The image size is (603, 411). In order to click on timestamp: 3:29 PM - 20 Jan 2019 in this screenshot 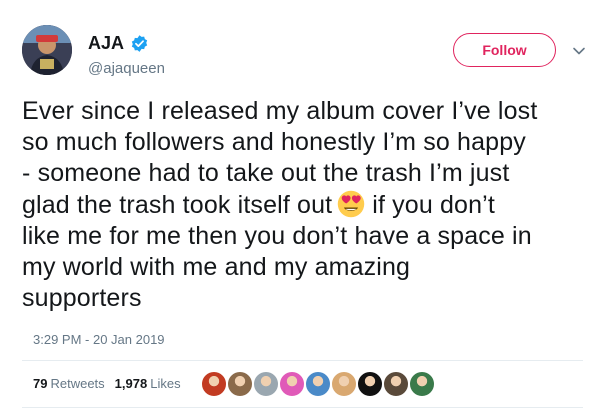, I will do `click(99, 339)`.